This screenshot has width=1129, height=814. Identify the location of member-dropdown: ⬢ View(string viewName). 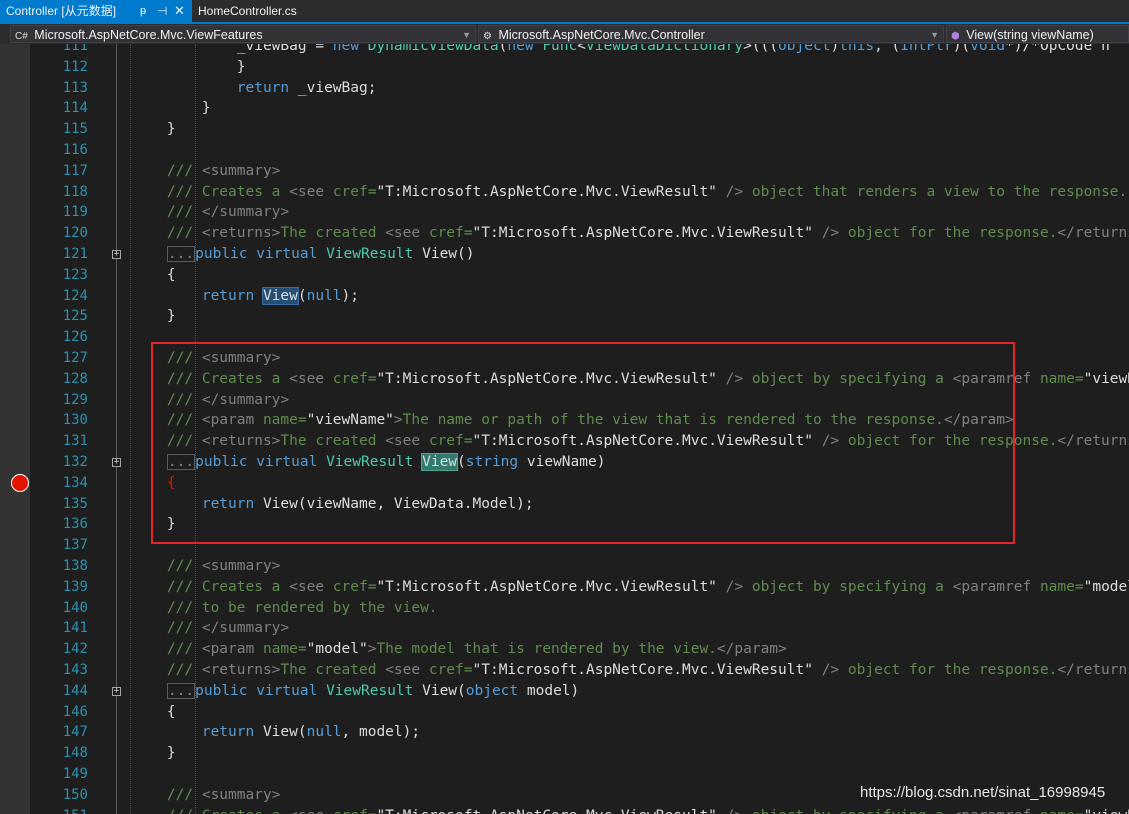
(1037, 34).